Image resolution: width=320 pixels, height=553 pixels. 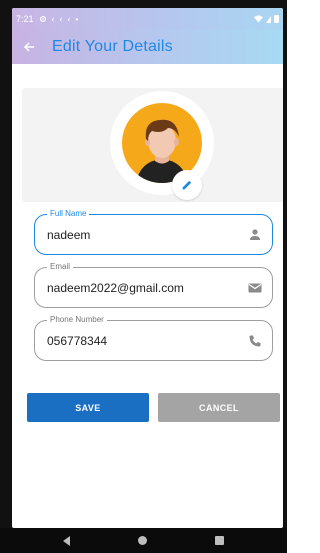 I want to click on nav-recent-icon, so click(x=219, y=540).